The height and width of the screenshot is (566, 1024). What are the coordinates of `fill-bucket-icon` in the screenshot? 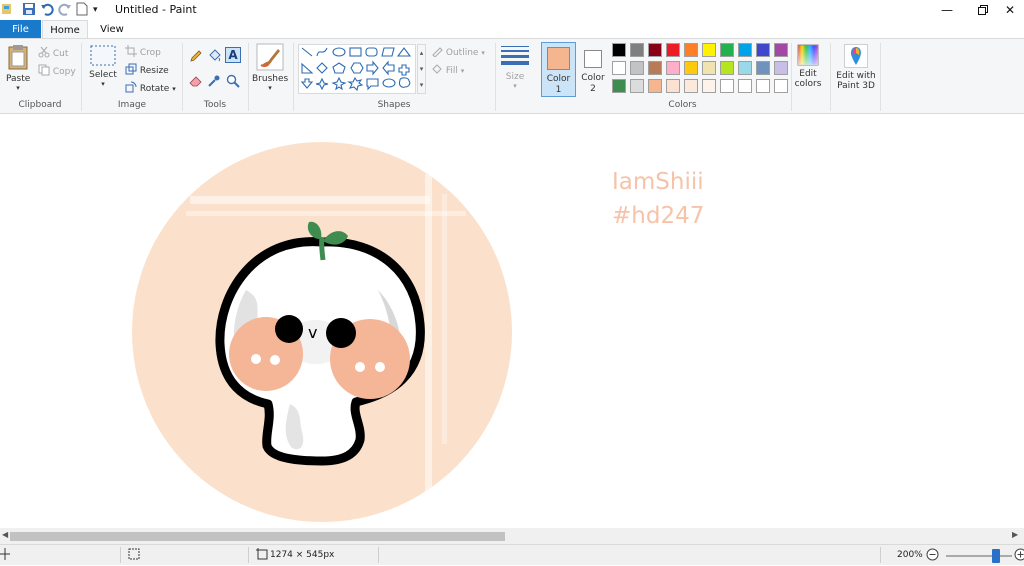 It's located at (214, 57).